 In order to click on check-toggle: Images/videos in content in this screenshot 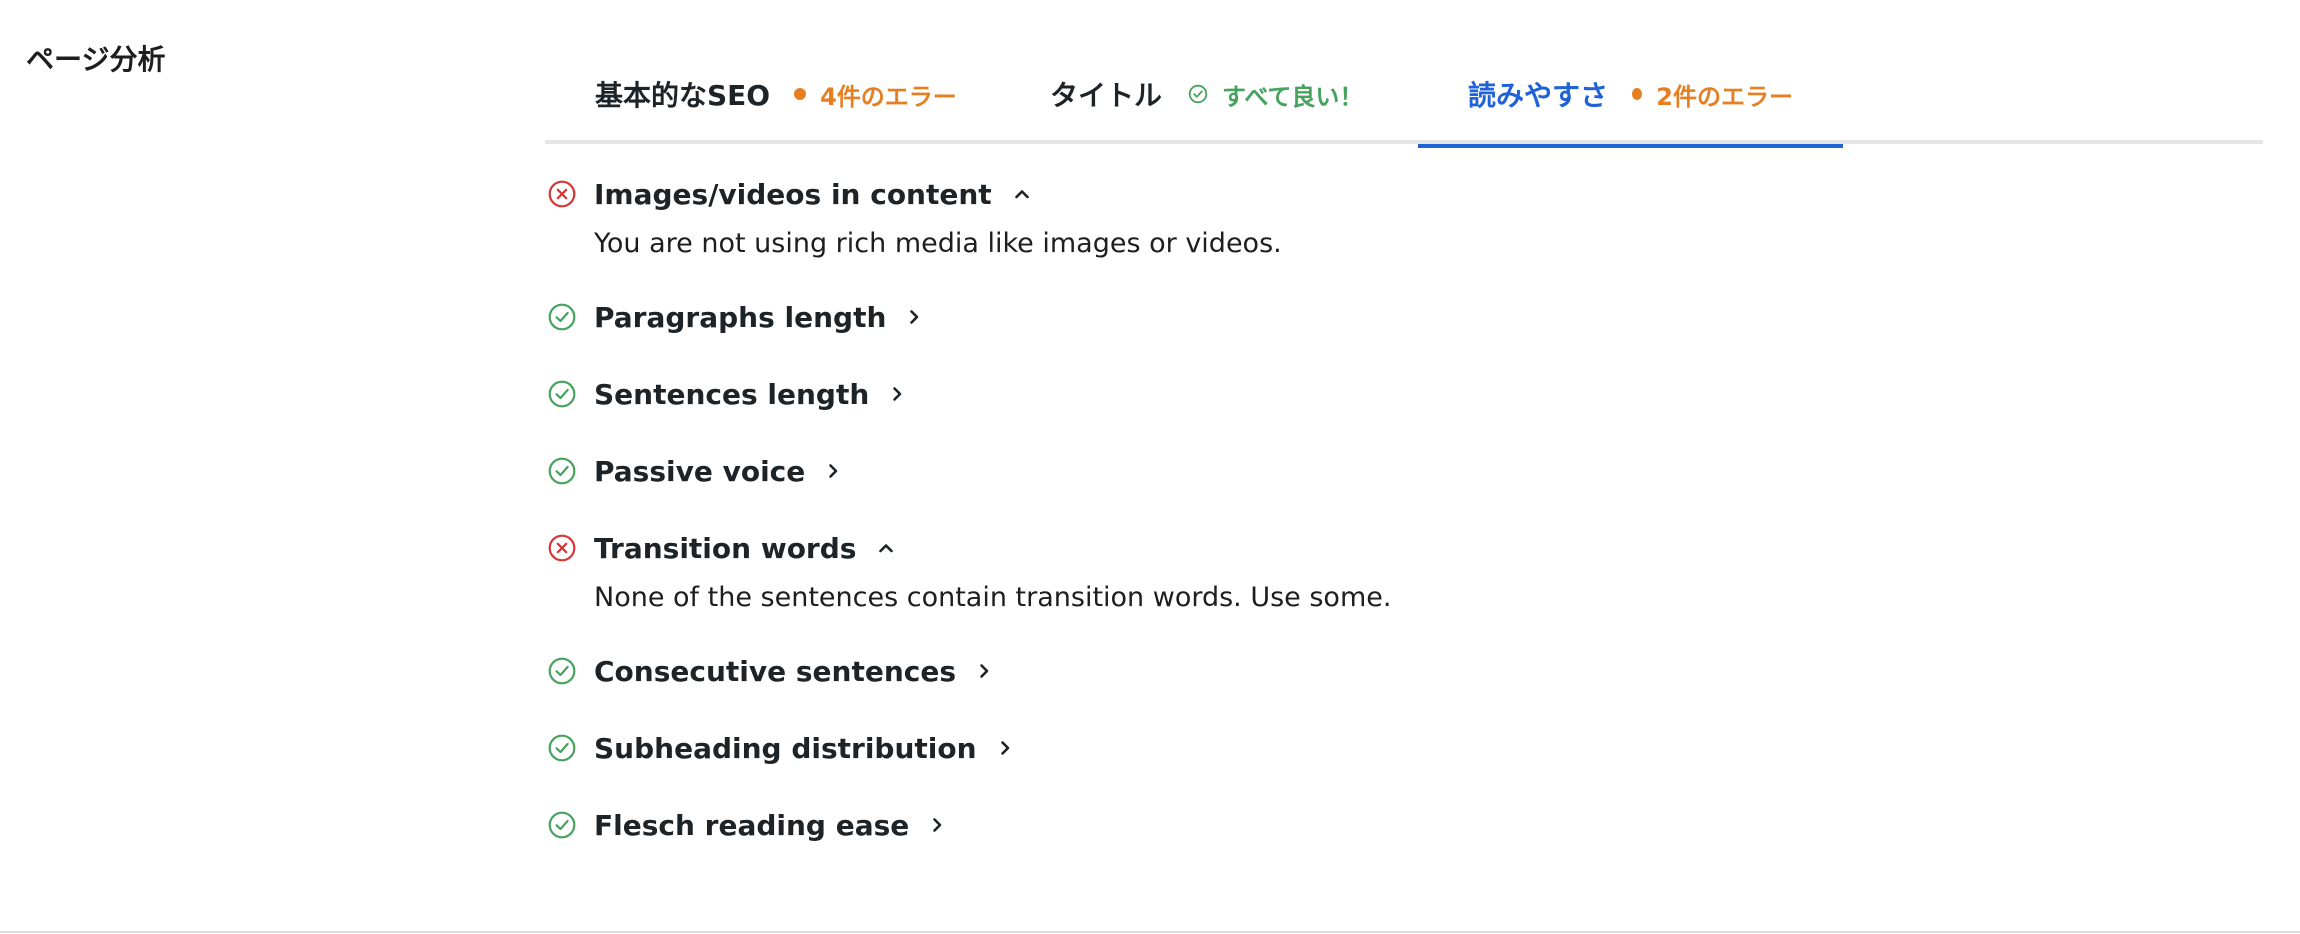, I will do `click(1270, 194)`.